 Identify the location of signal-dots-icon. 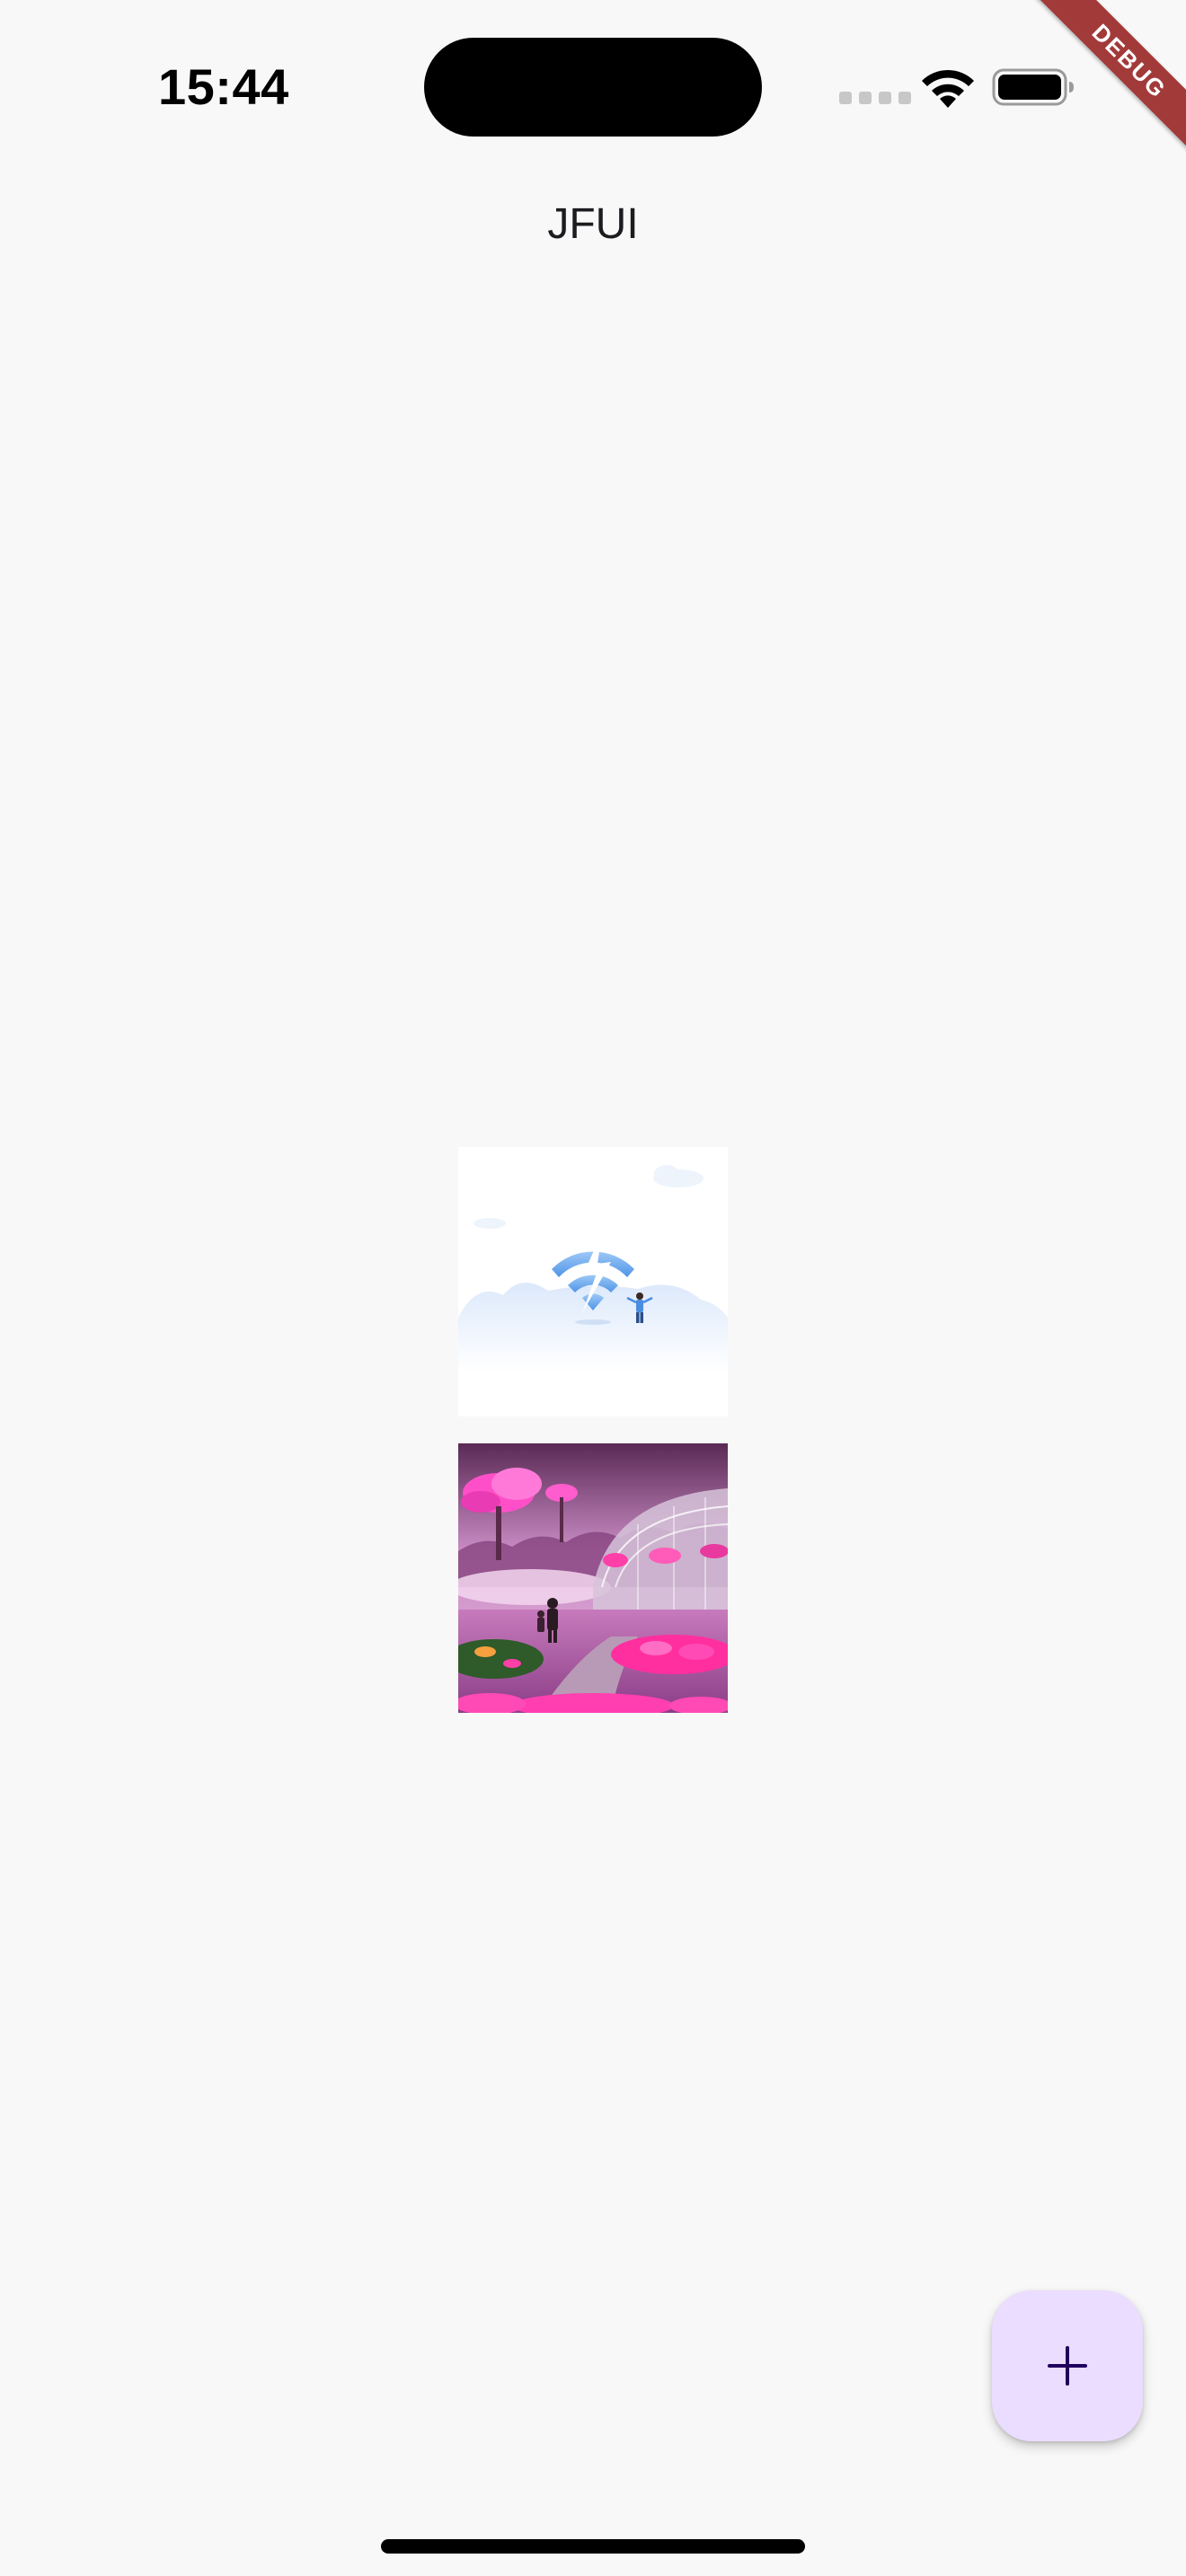
(875, 98).